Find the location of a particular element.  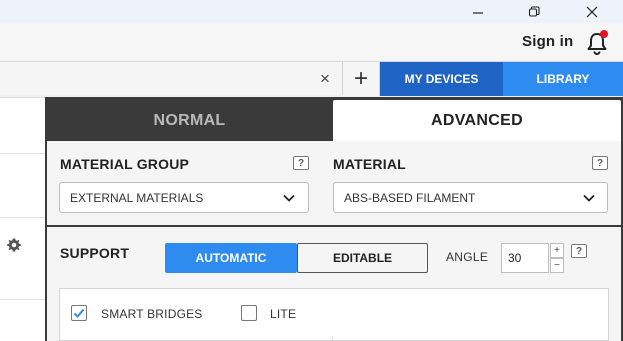

tab-normal: NORMAL is located at coordinates (189, 120).